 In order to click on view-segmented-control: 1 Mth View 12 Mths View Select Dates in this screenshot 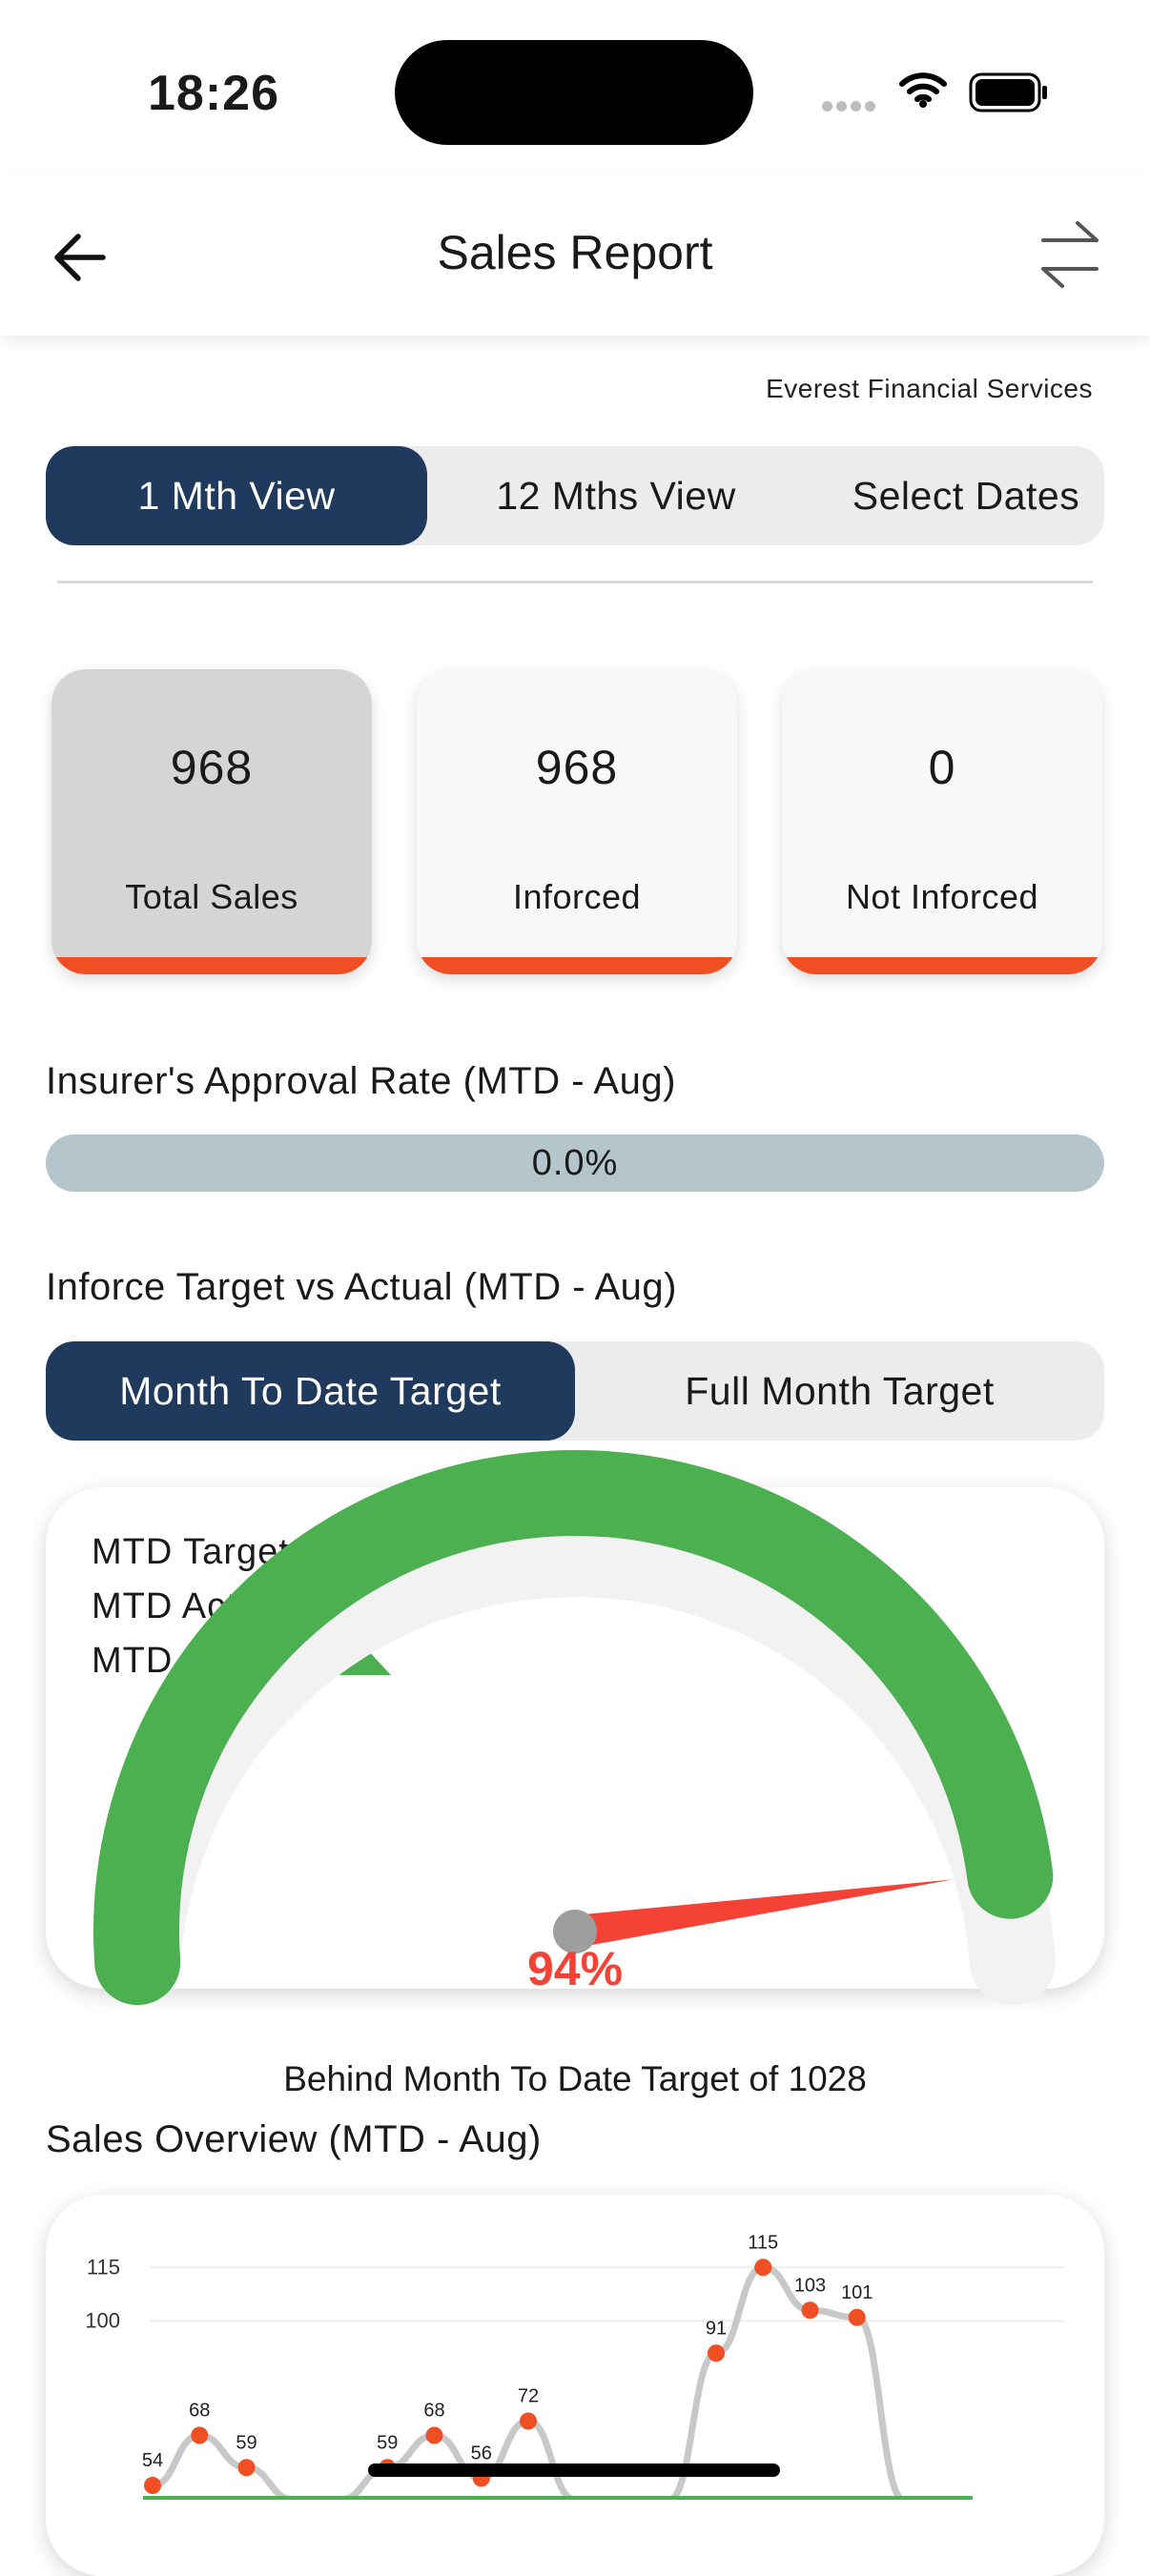, I will do `click(575, 496)`.